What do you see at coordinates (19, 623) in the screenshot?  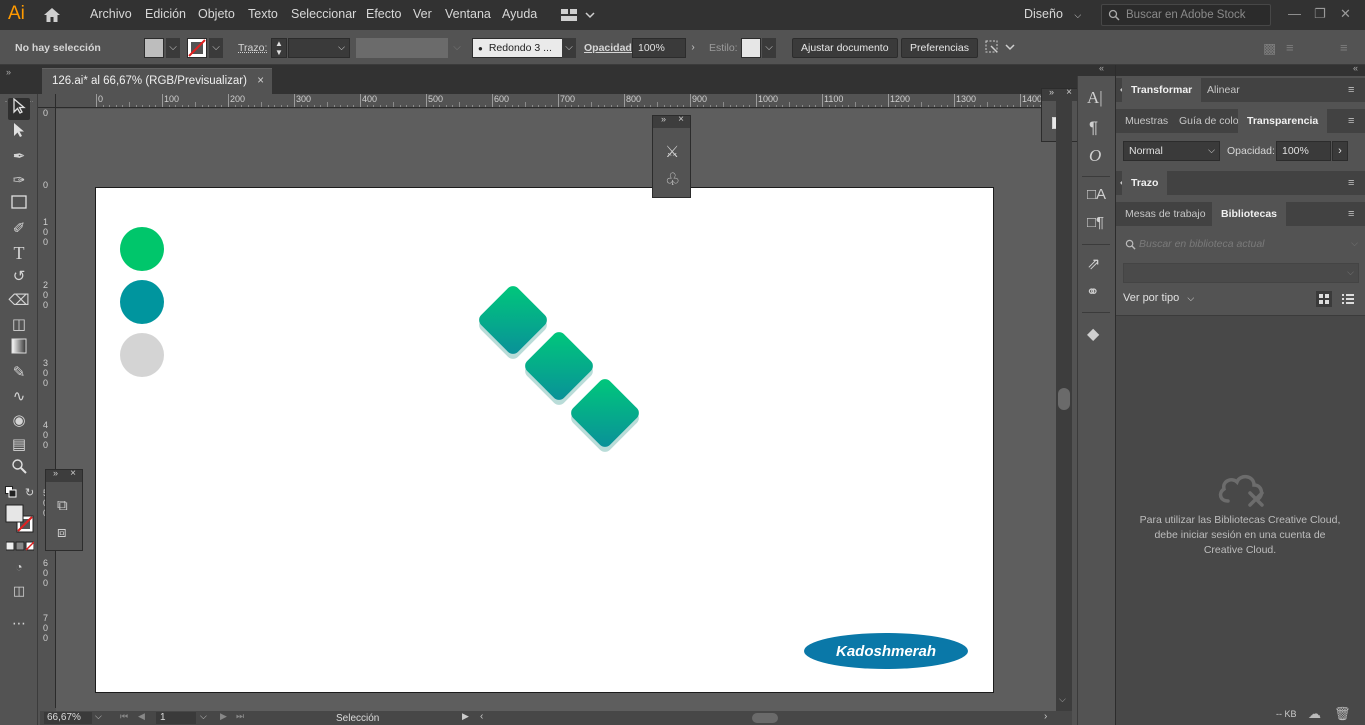 I see `more-tools-icon: ⋯` at bounding box center [19, 623].